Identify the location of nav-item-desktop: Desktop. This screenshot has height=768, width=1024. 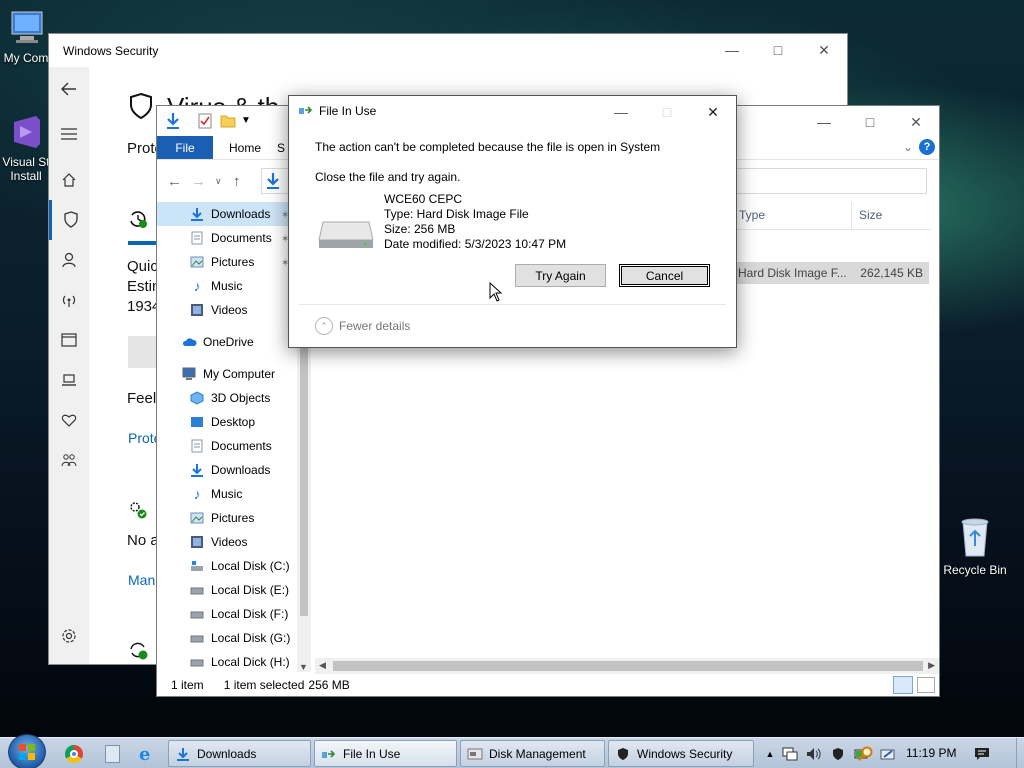
(227, 422).